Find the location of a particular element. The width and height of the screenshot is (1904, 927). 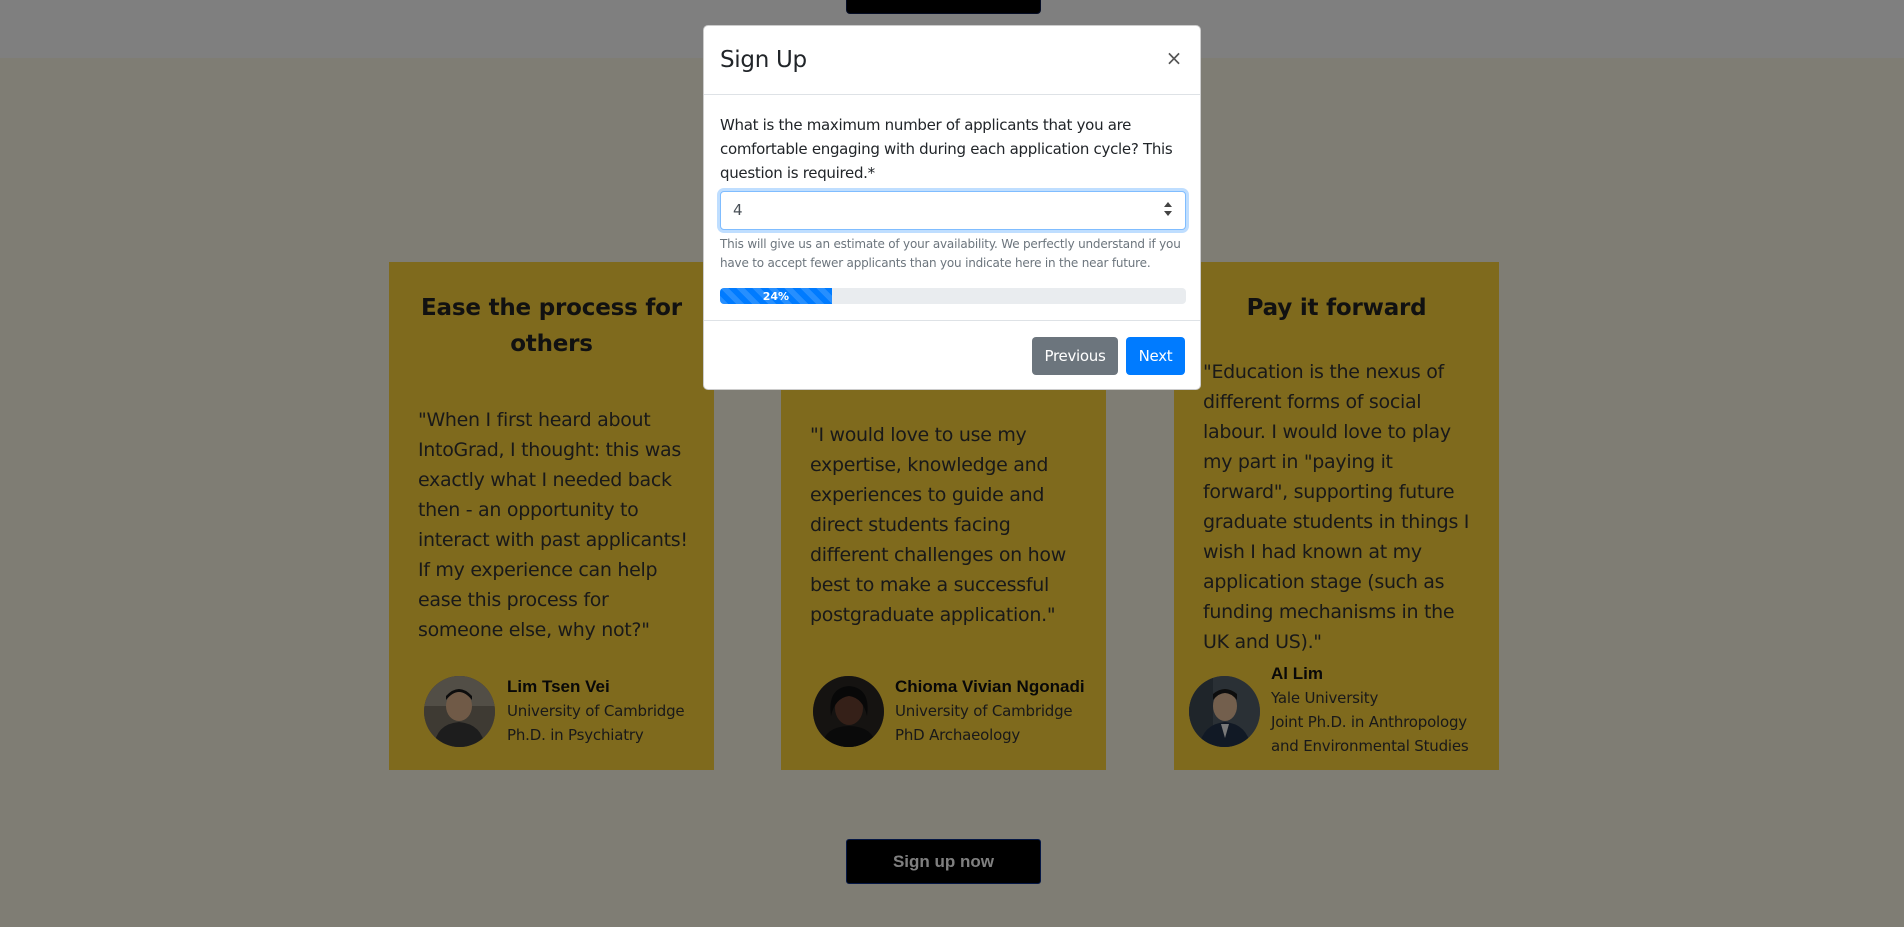

close-icon: × is located at coordinates (1174, 58).